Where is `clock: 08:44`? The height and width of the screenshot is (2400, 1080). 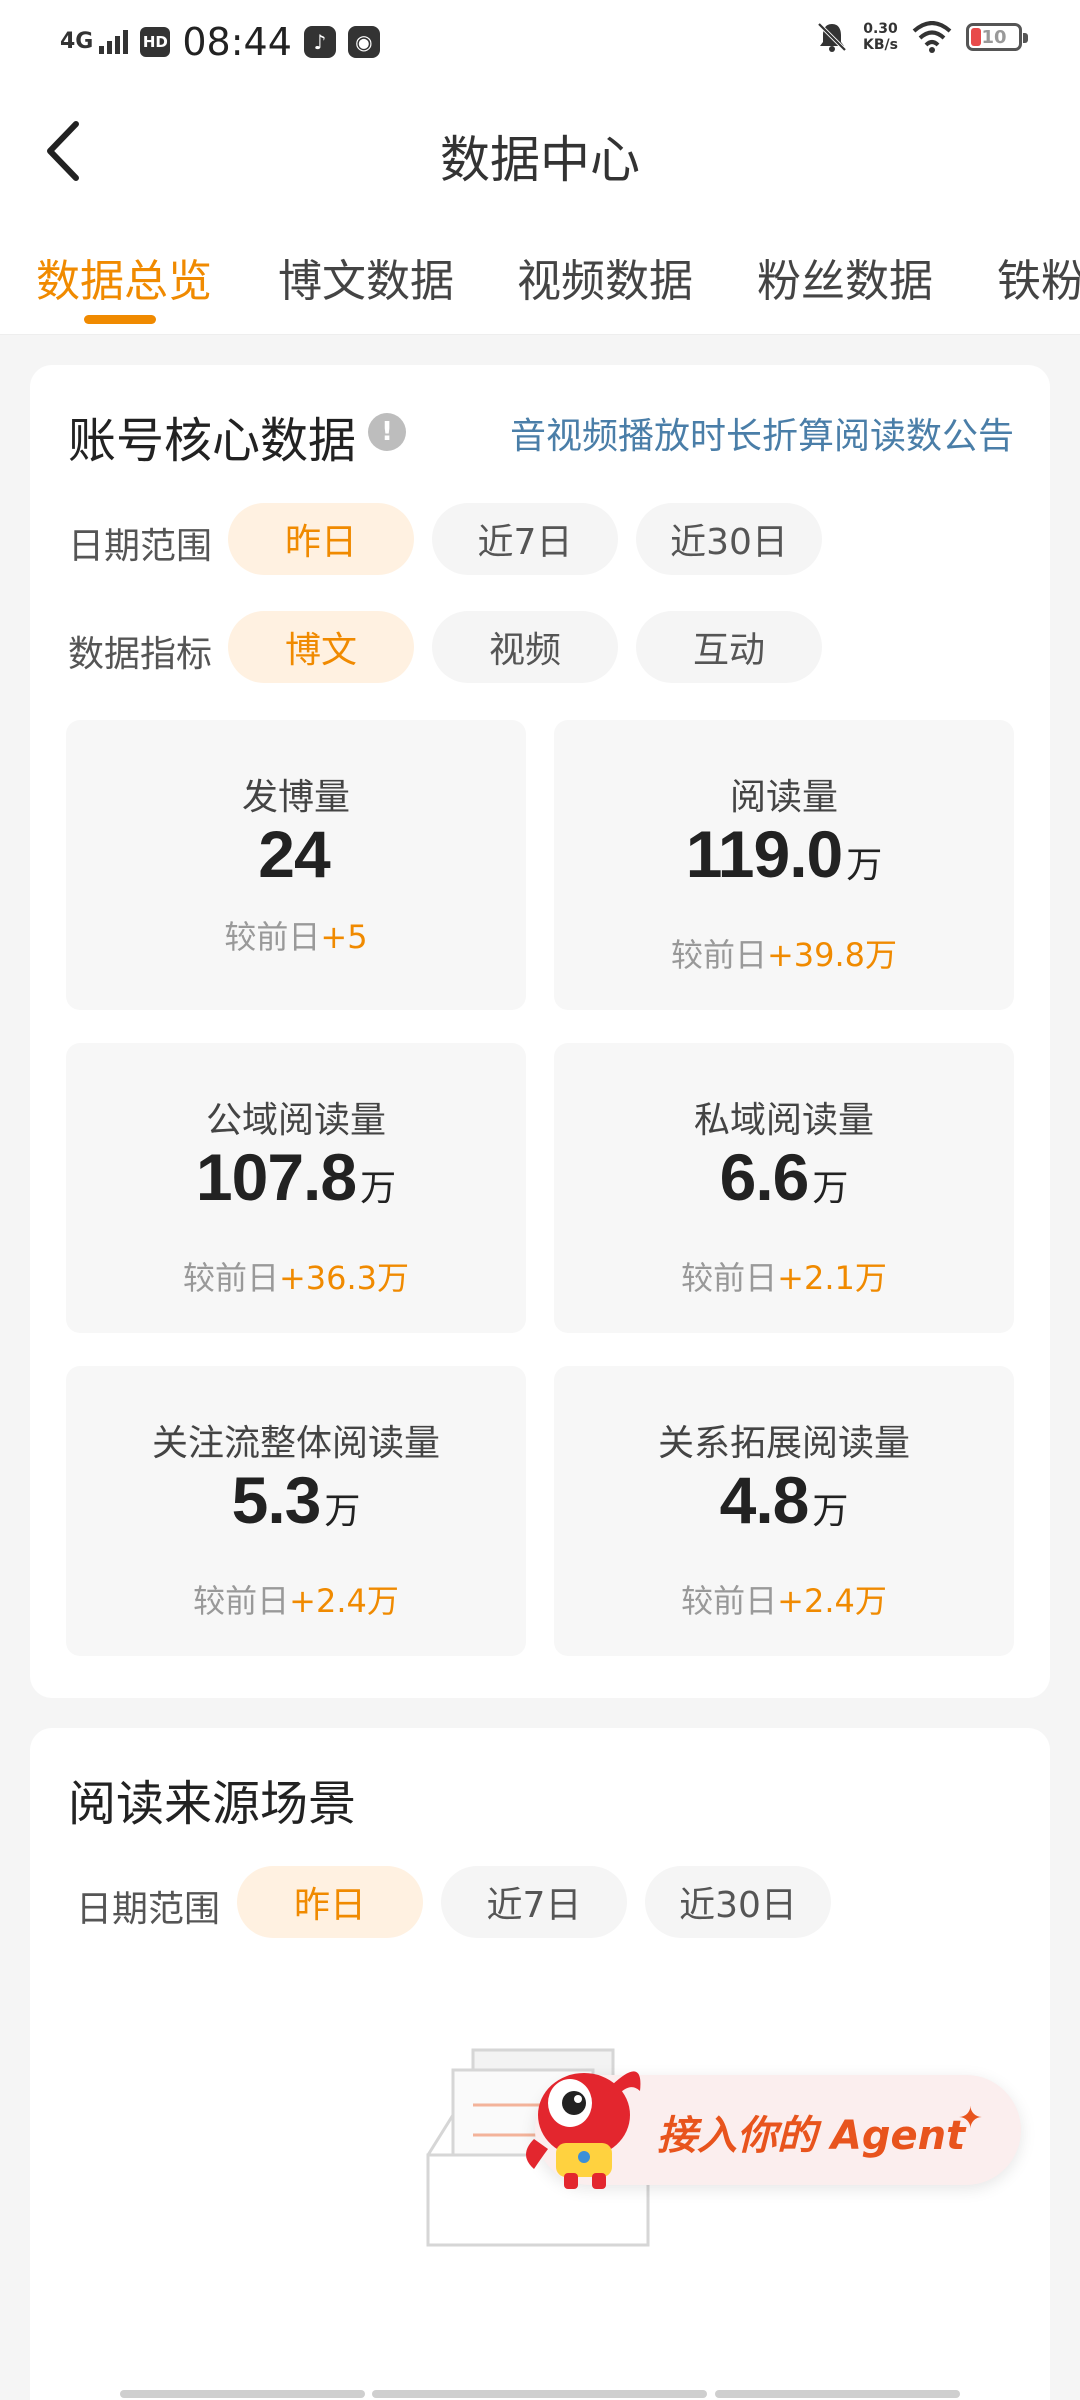 clock: 08:44 is located at coordinates (237, 42).